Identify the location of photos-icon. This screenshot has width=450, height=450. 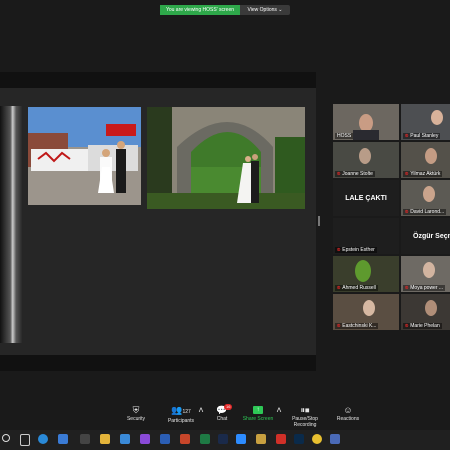
(145, 439).